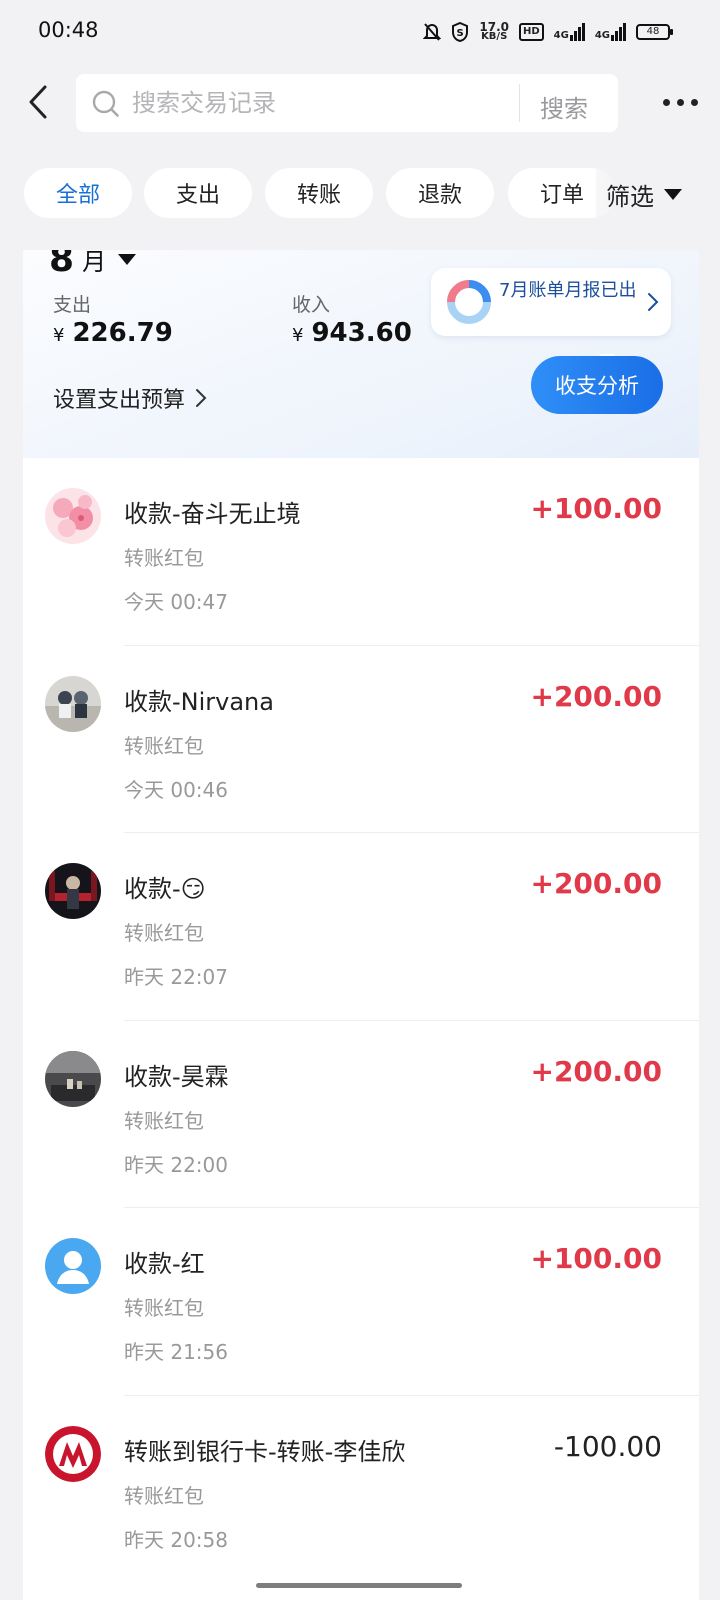  Describe the element at coordinates (176, 602) in the screenshot. I see `transaction-time: 今天 00:47` at that location.